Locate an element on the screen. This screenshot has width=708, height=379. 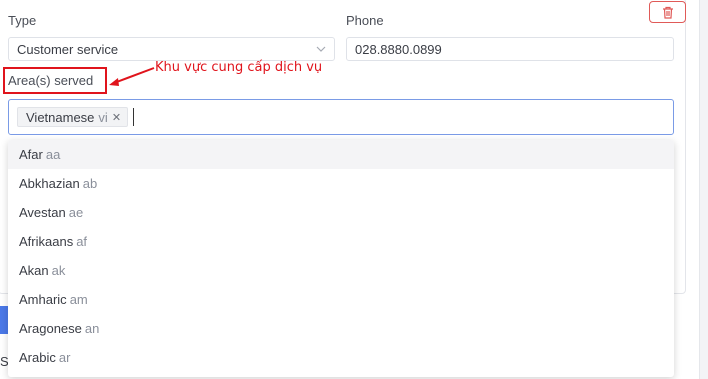
option-code: an is located at coordinates (92, 328).